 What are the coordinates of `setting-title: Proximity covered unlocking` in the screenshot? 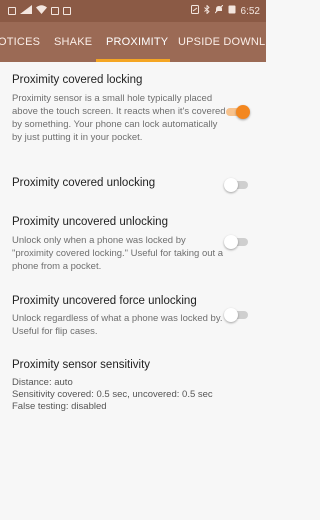 It's located at (84, 183).